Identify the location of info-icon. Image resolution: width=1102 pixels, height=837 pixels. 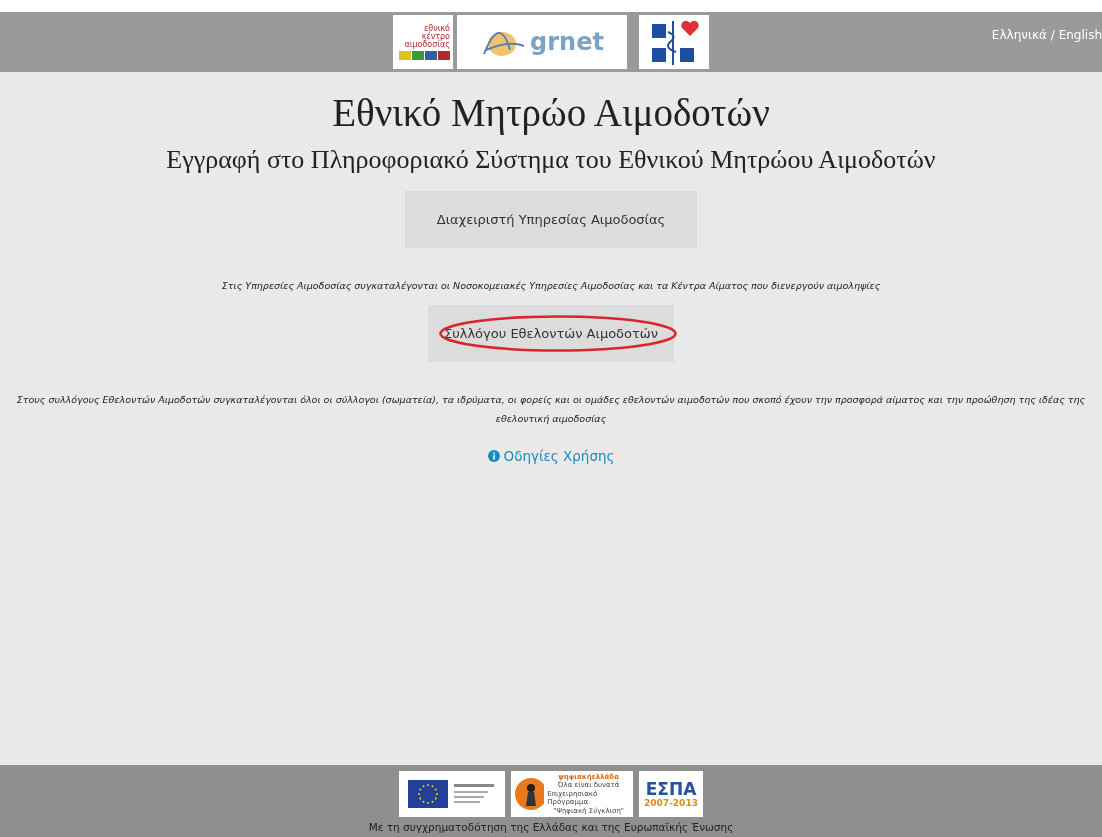
(493, 456).